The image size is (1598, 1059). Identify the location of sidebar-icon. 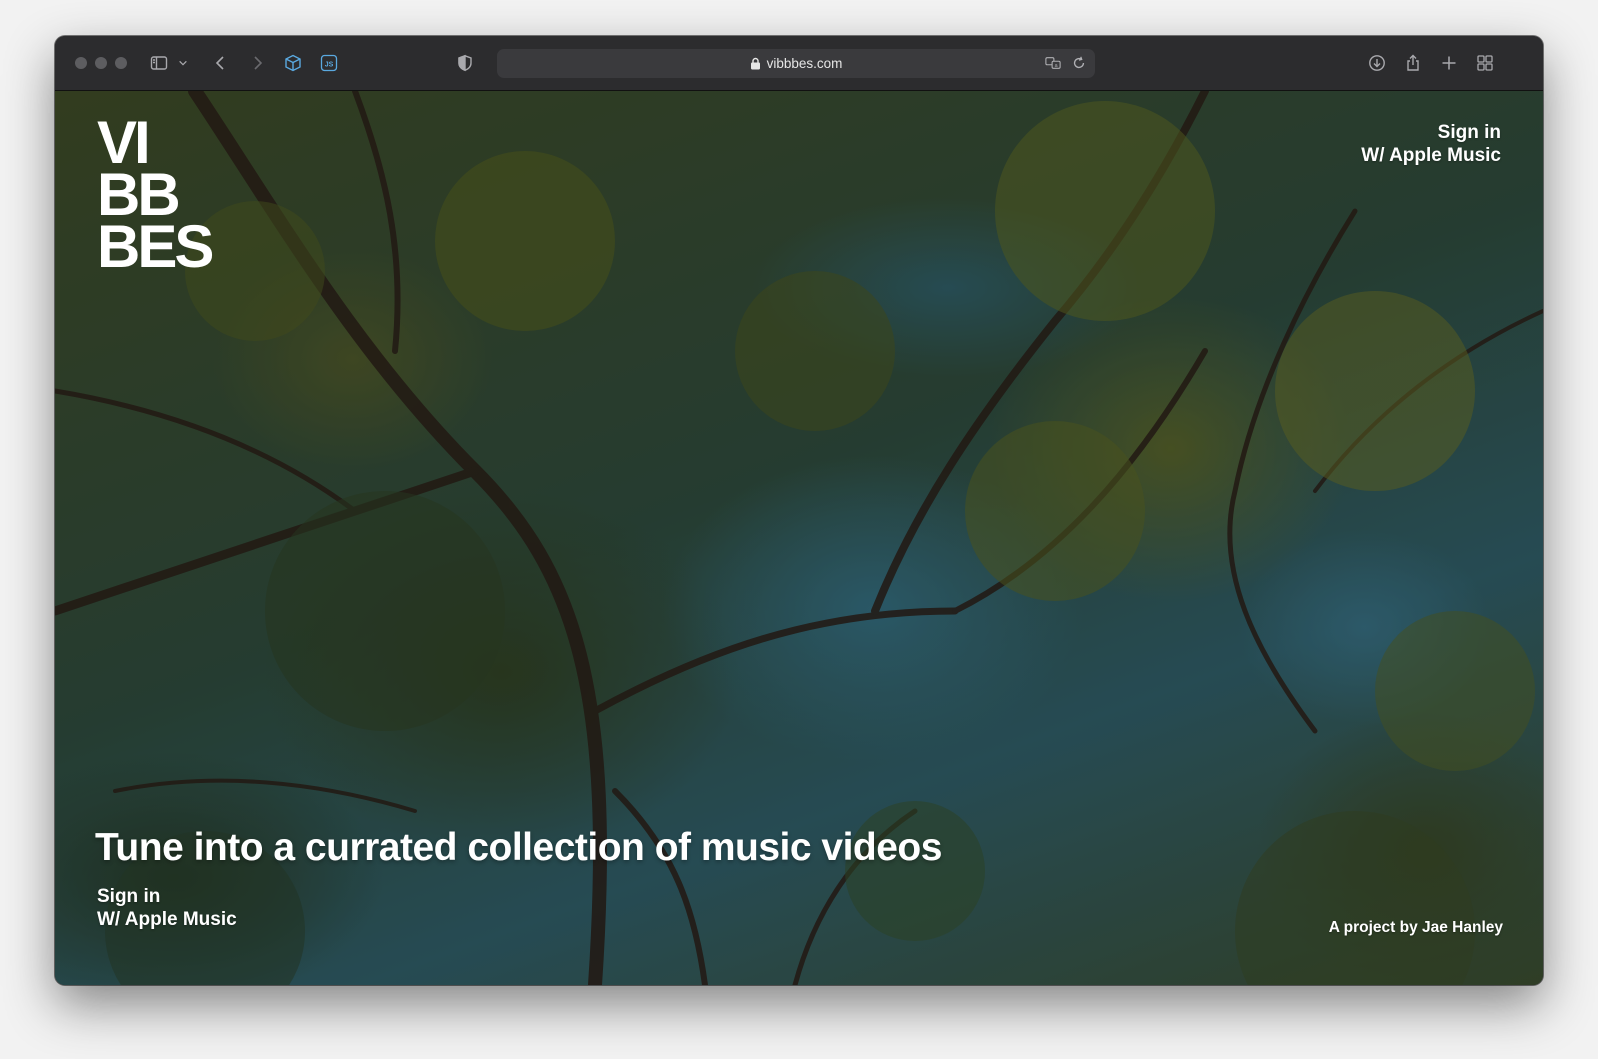
(159, 63).